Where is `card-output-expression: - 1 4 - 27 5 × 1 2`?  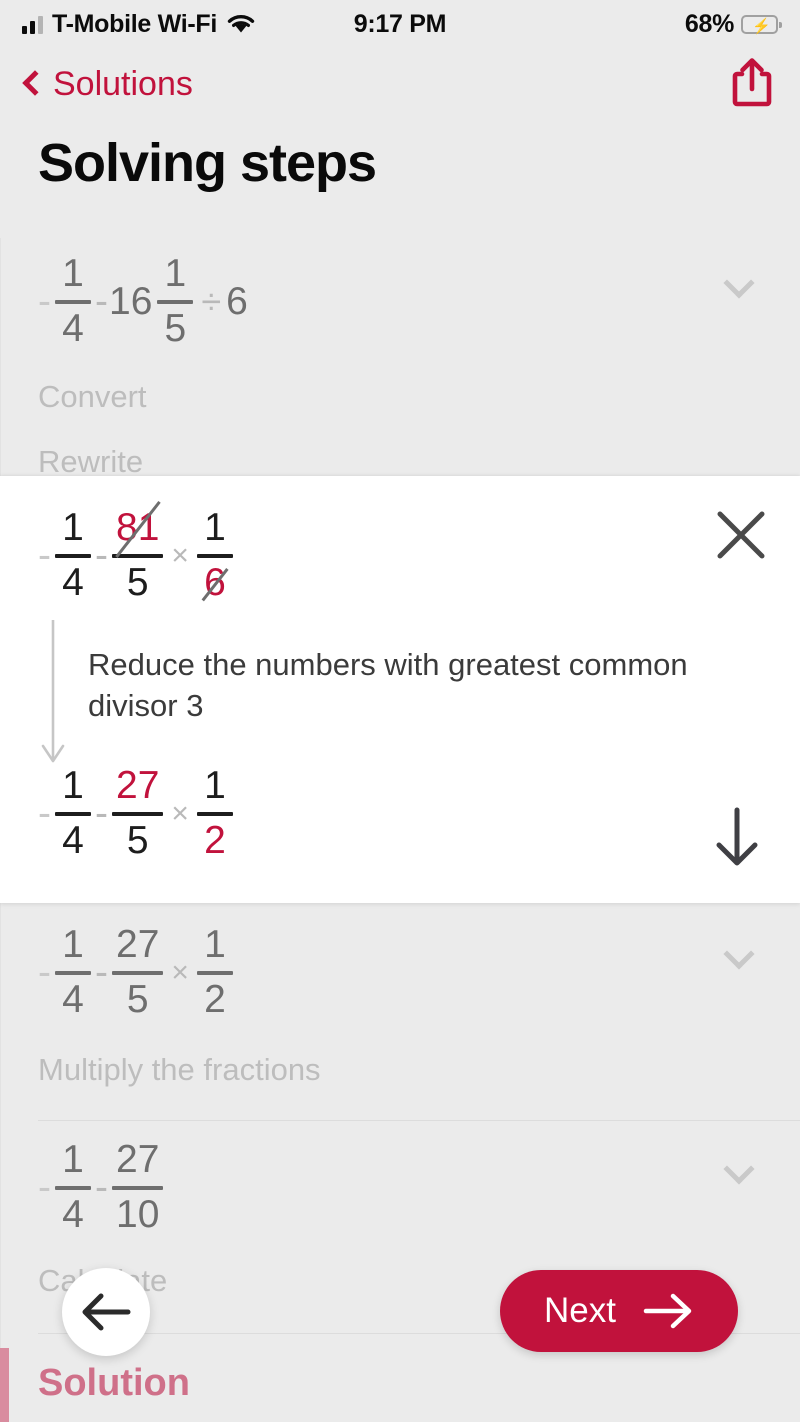
card-output-expression: - 1 4 - 27 5 × 1 2 is located at coordinates (137, 813).